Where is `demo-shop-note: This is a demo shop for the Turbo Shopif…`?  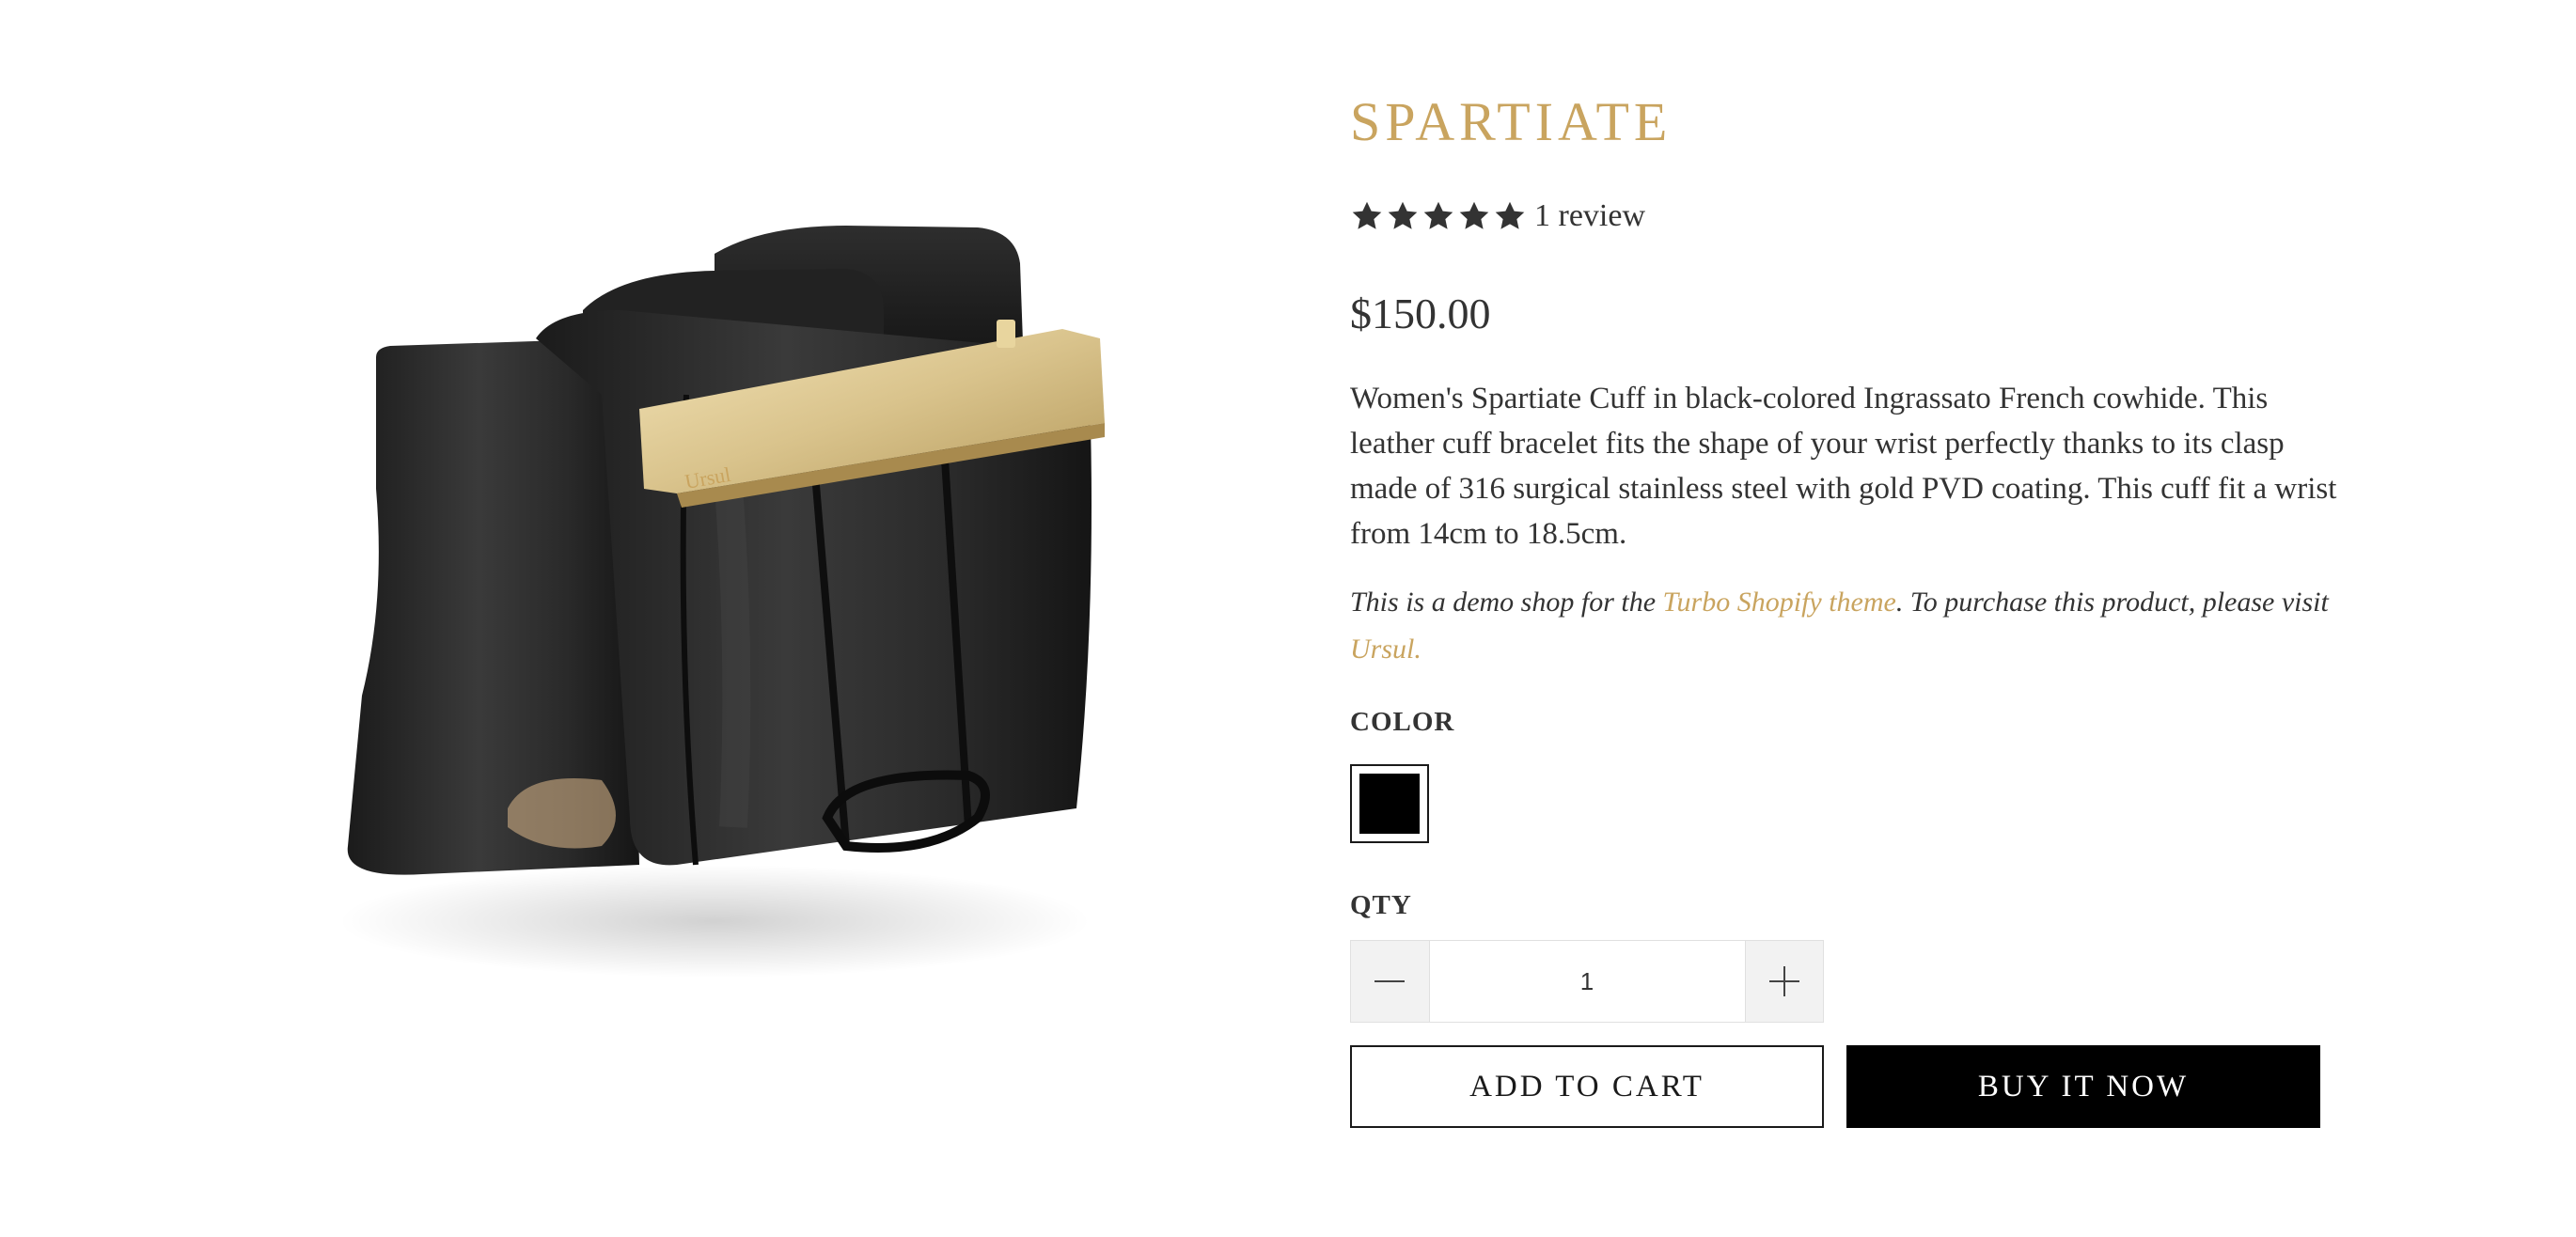
demo-shop-note: This is a demo shop for the Turbo Shopif… is located at coordinates (1853, 626).